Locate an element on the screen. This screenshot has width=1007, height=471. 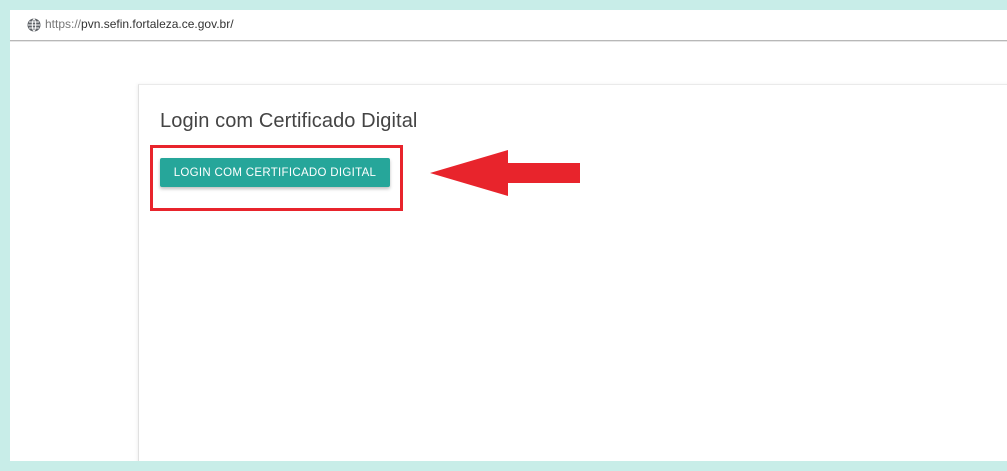
globe-icon is located at coordinates (34, 25).